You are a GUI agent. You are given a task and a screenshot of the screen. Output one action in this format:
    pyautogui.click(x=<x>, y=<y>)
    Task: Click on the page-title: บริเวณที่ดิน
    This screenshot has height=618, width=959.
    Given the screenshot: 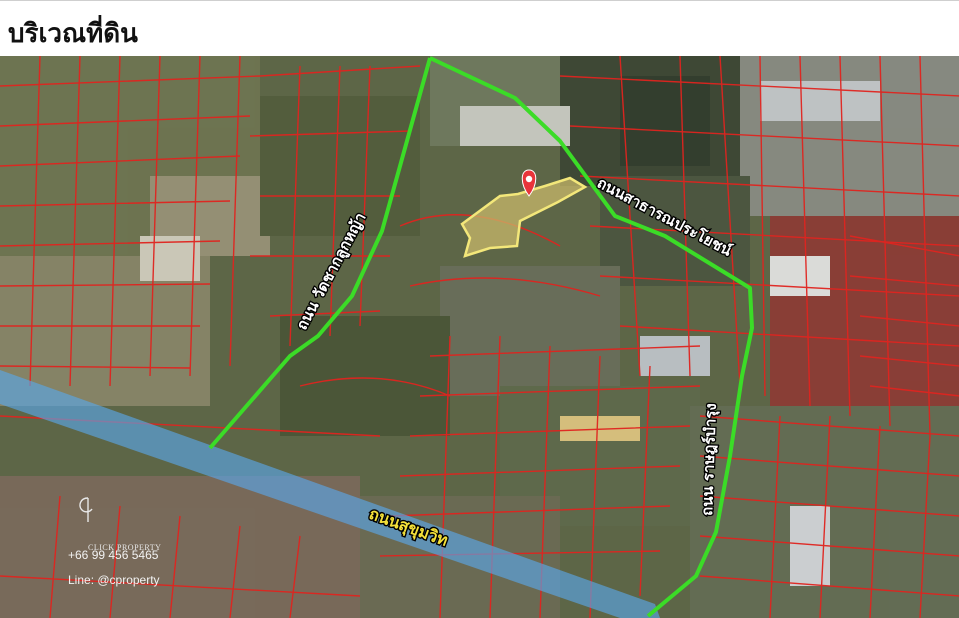 What is the action you would take?
    pyautogui.click(x=73, y=34)
    